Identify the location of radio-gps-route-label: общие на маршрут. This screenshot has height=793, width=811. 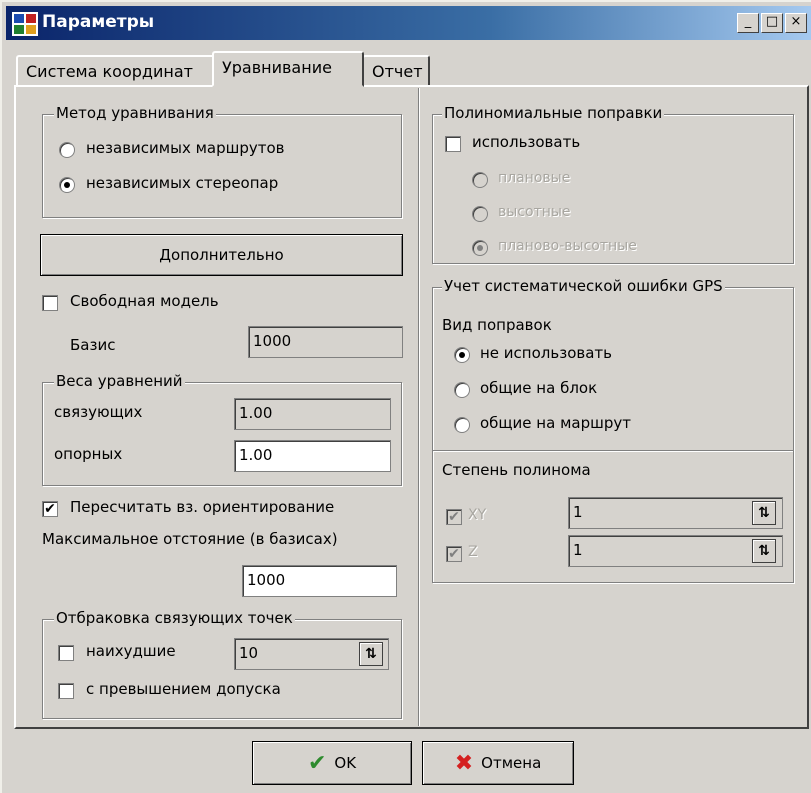
(555, 423).